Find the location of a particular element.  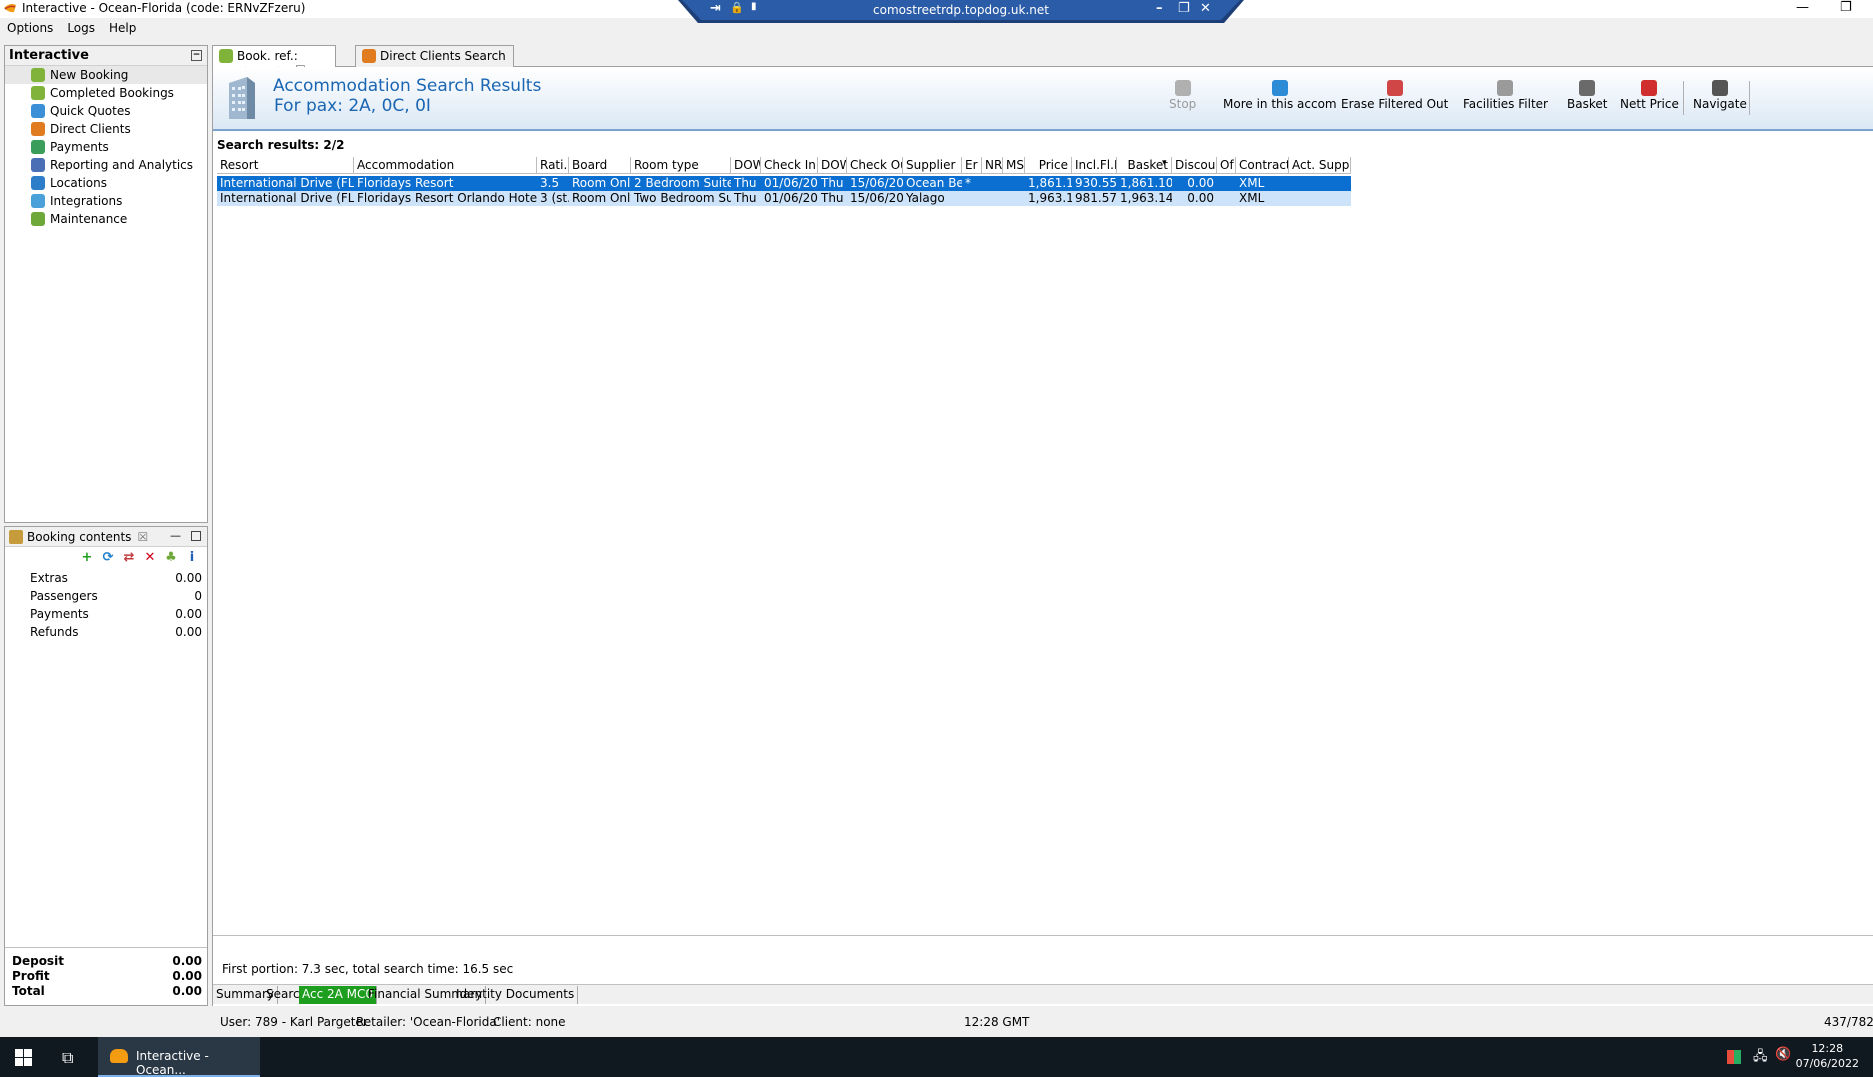

sidebar-item-locations: Locations is located at coordinates (106, 183).